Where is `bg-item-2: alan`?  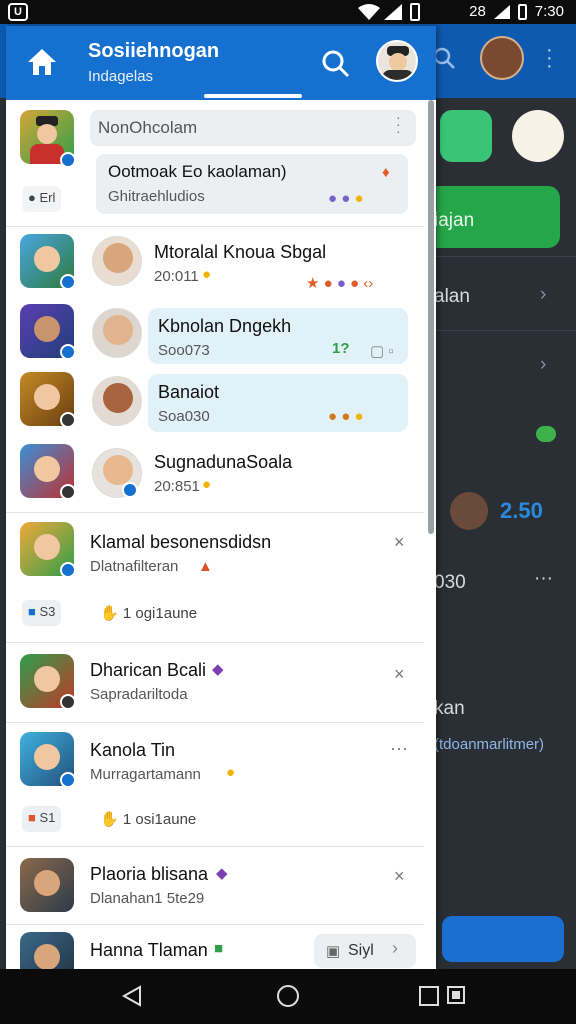 bg-item-2: alan is located at coordinates (452, 296).